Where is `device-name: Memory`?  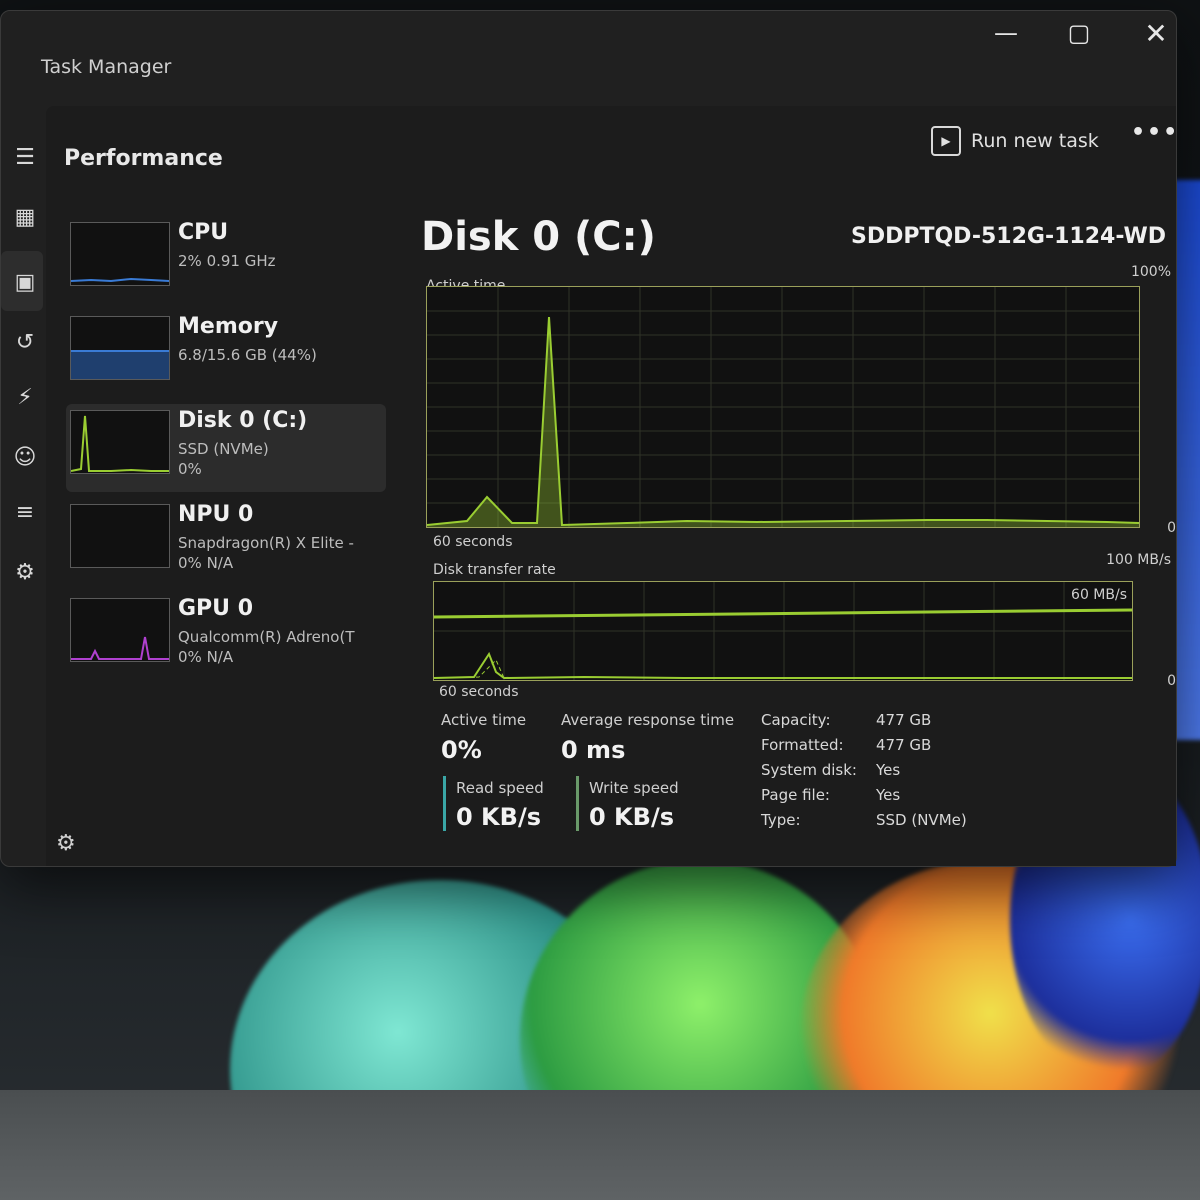
device-name: Memory is located at coordinates (228, 326).